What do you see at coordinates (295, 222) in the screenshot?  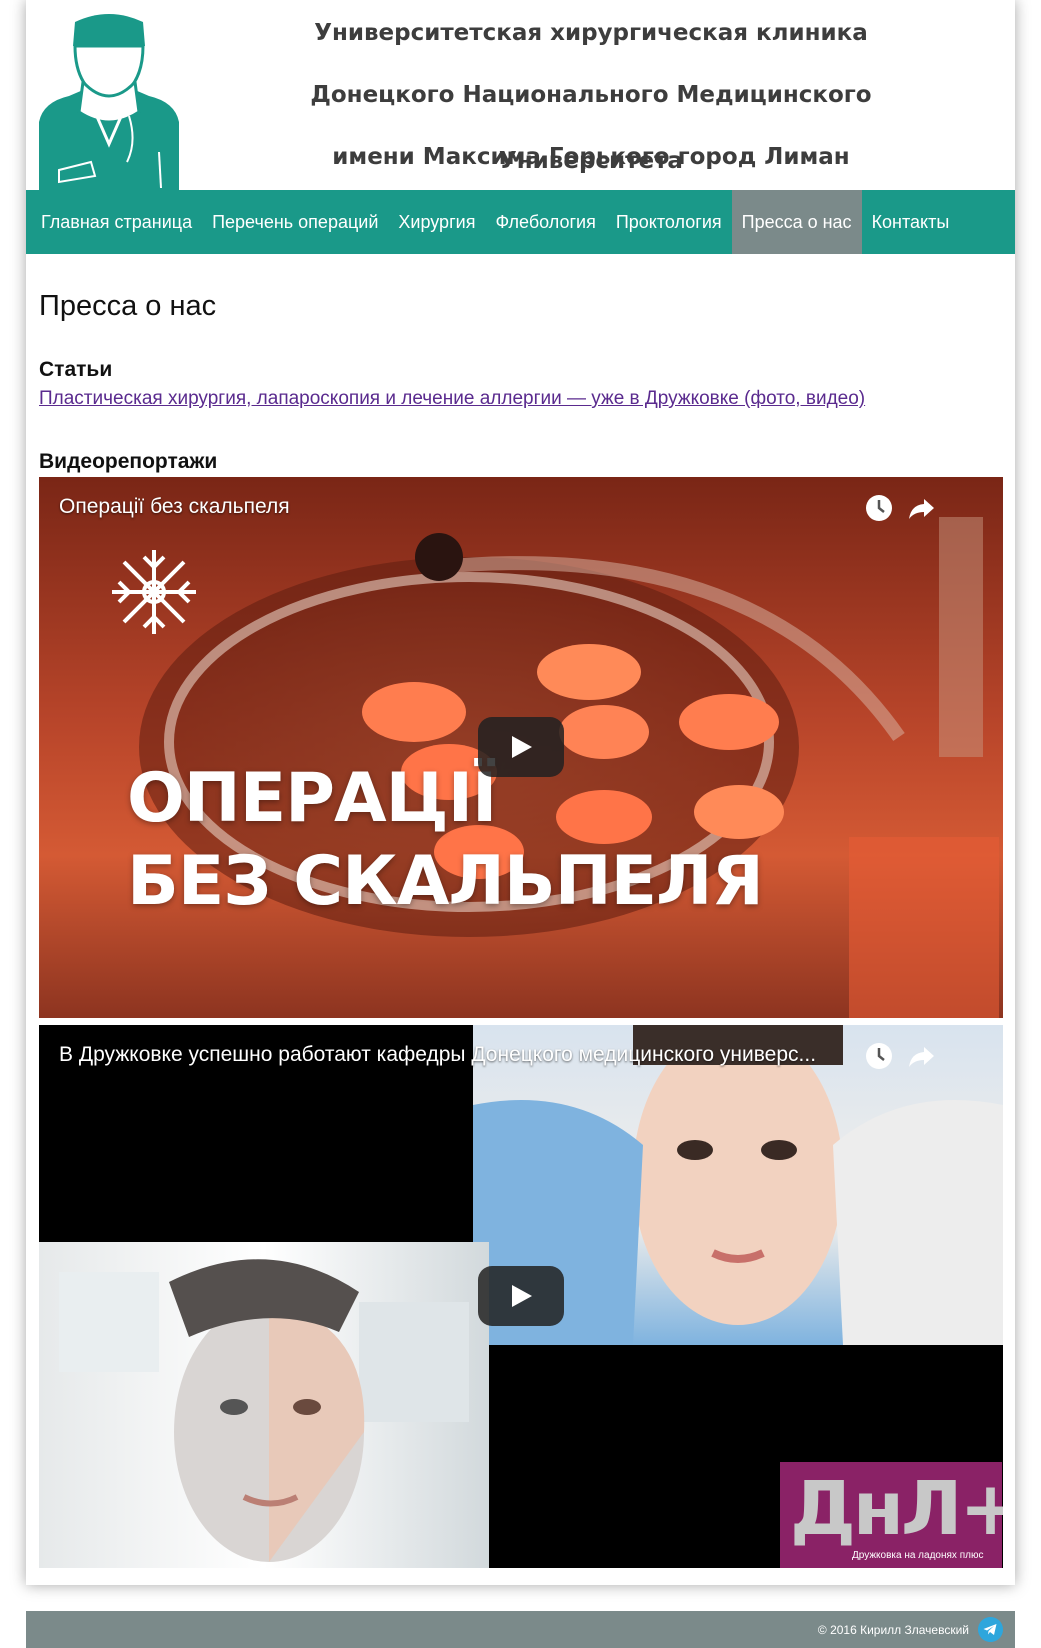 I see `nav-item-operations-list: Перечень операций` at bounding box center [295, 222].